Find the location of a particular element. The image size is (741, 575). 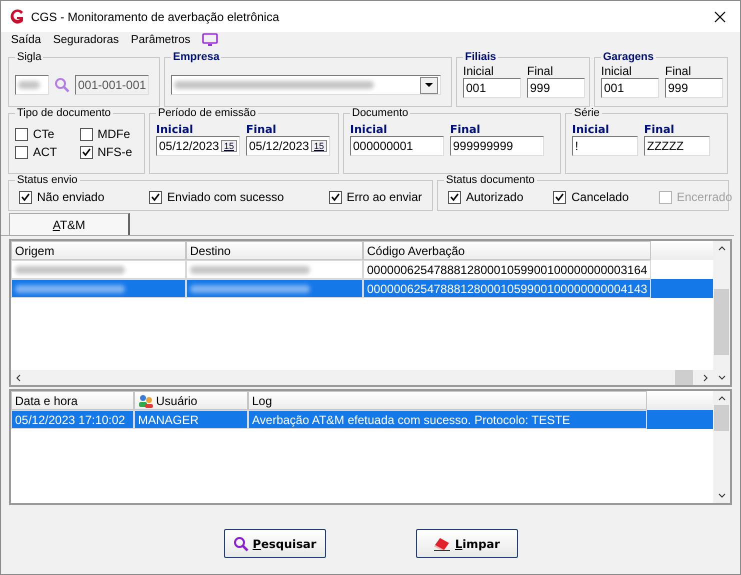

group-title: Período de emissão is located at coordinates (207, 113).